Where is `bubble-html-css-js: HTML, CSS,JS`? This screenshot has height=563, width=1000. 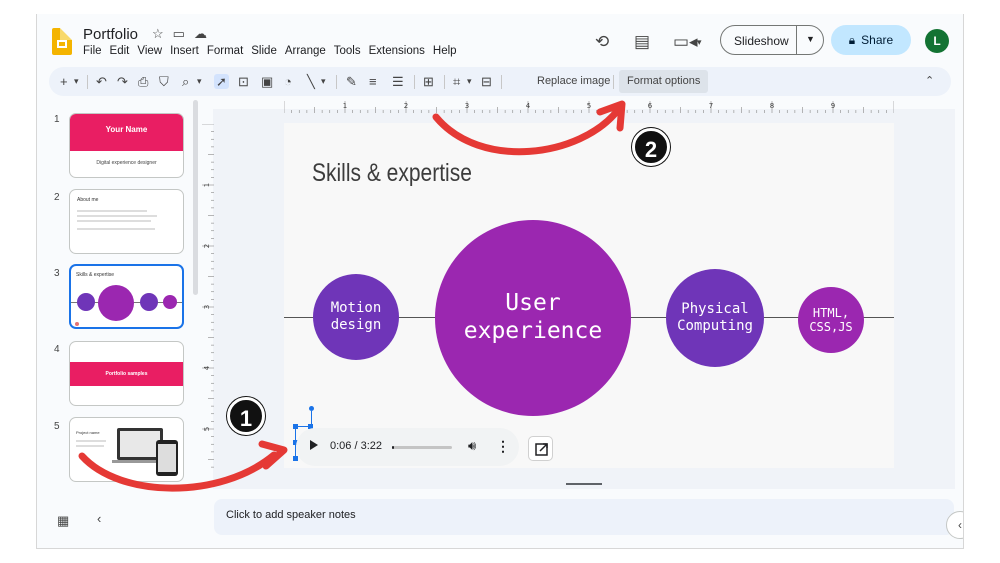
bubble-html-css-js: HTML, CSS,JS is located at coordinates (831, 320).